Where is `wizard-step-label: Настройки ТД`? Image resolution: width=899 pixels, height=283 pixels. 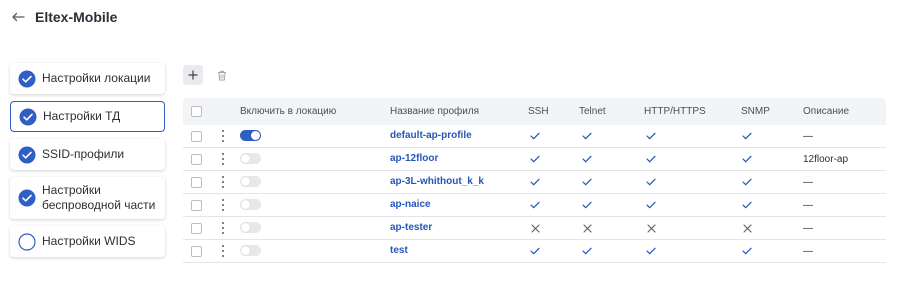 wizard-step-label: Настройки ТД is located at coordinates (82, 116).